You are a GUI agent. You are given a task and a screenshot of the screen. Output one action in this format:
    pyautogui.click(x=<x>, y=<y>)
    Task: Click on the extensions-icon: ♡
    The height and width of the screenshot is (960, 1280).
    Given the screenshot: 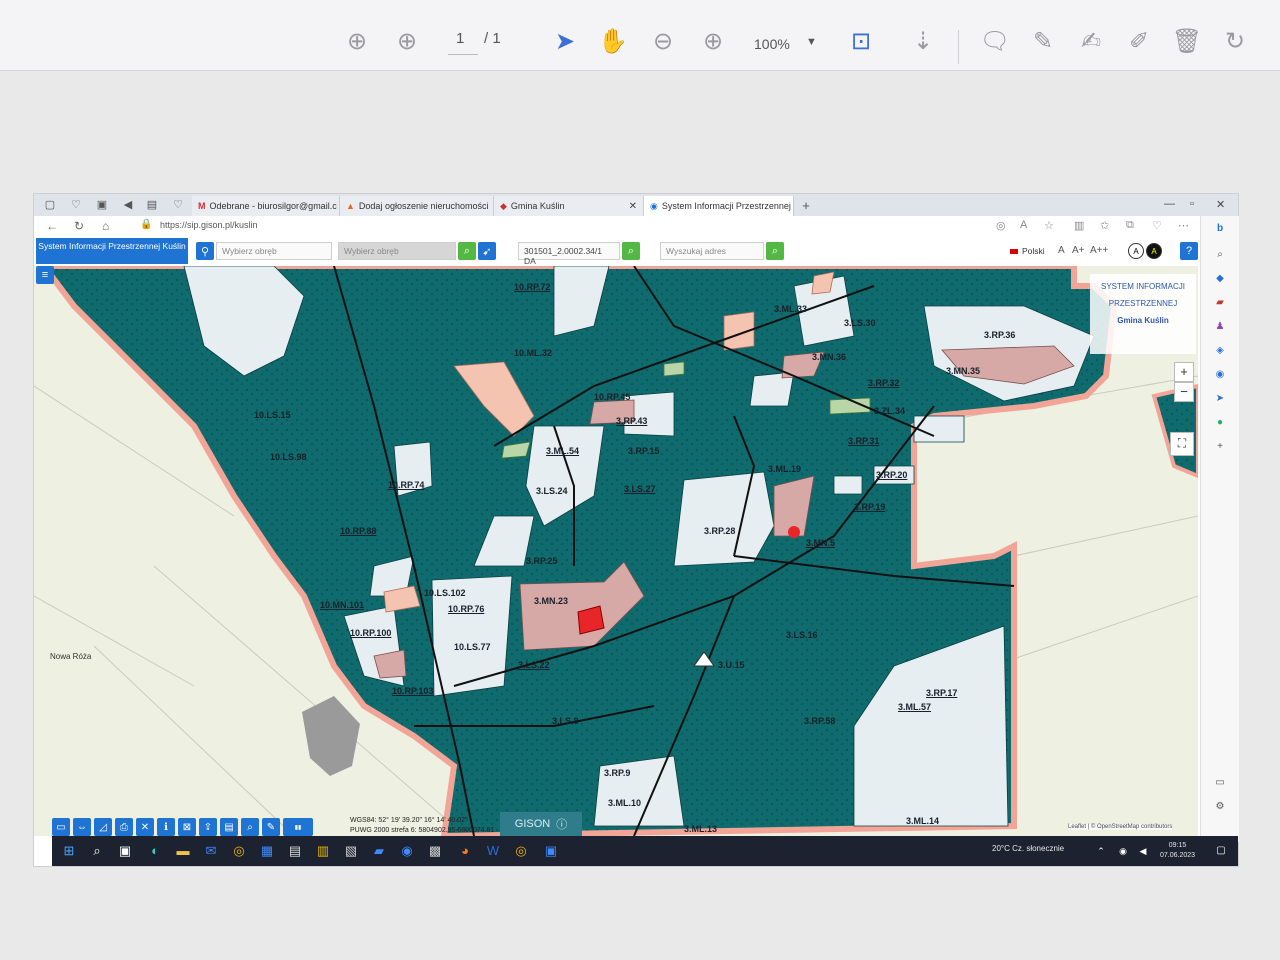 What is the action you would take?
    pyautogui.click(x=1157, y=225)
    